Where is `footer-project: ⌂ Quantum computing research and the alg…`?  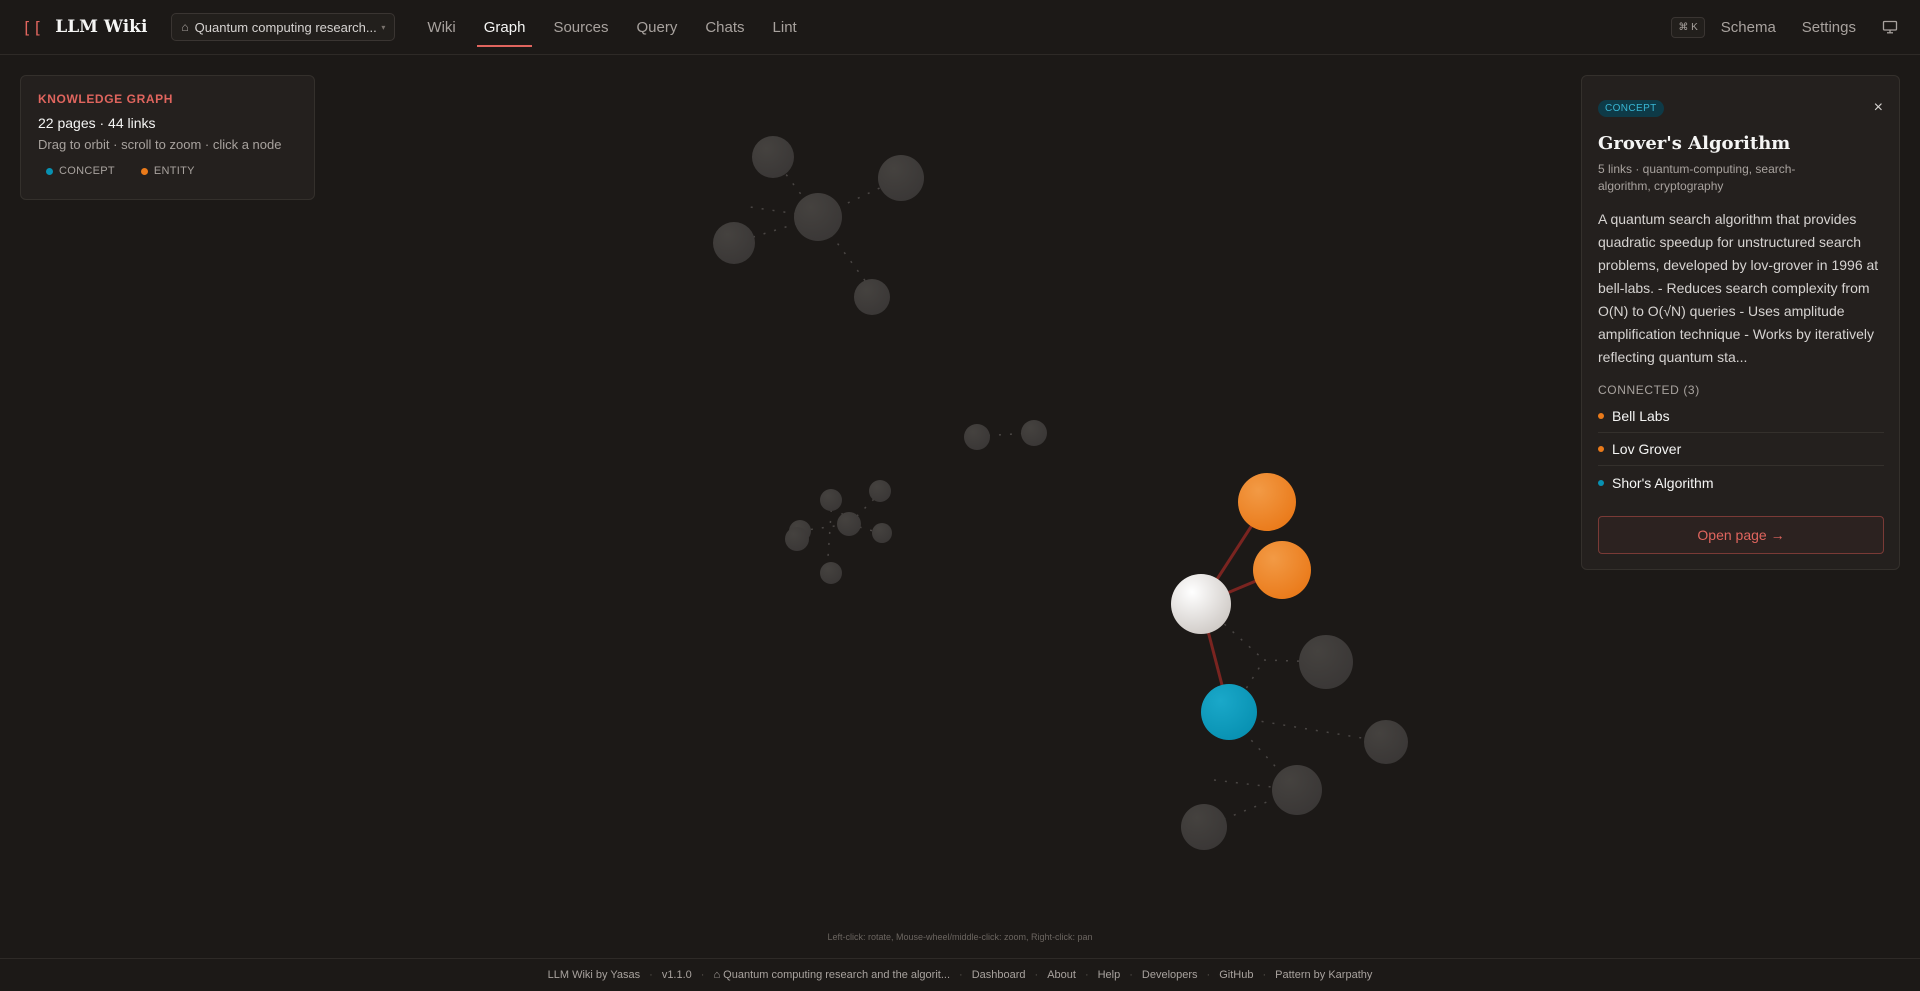
footer-project: ⌂ Quantum computing research and the alg… is located at coordinates (831, 975).